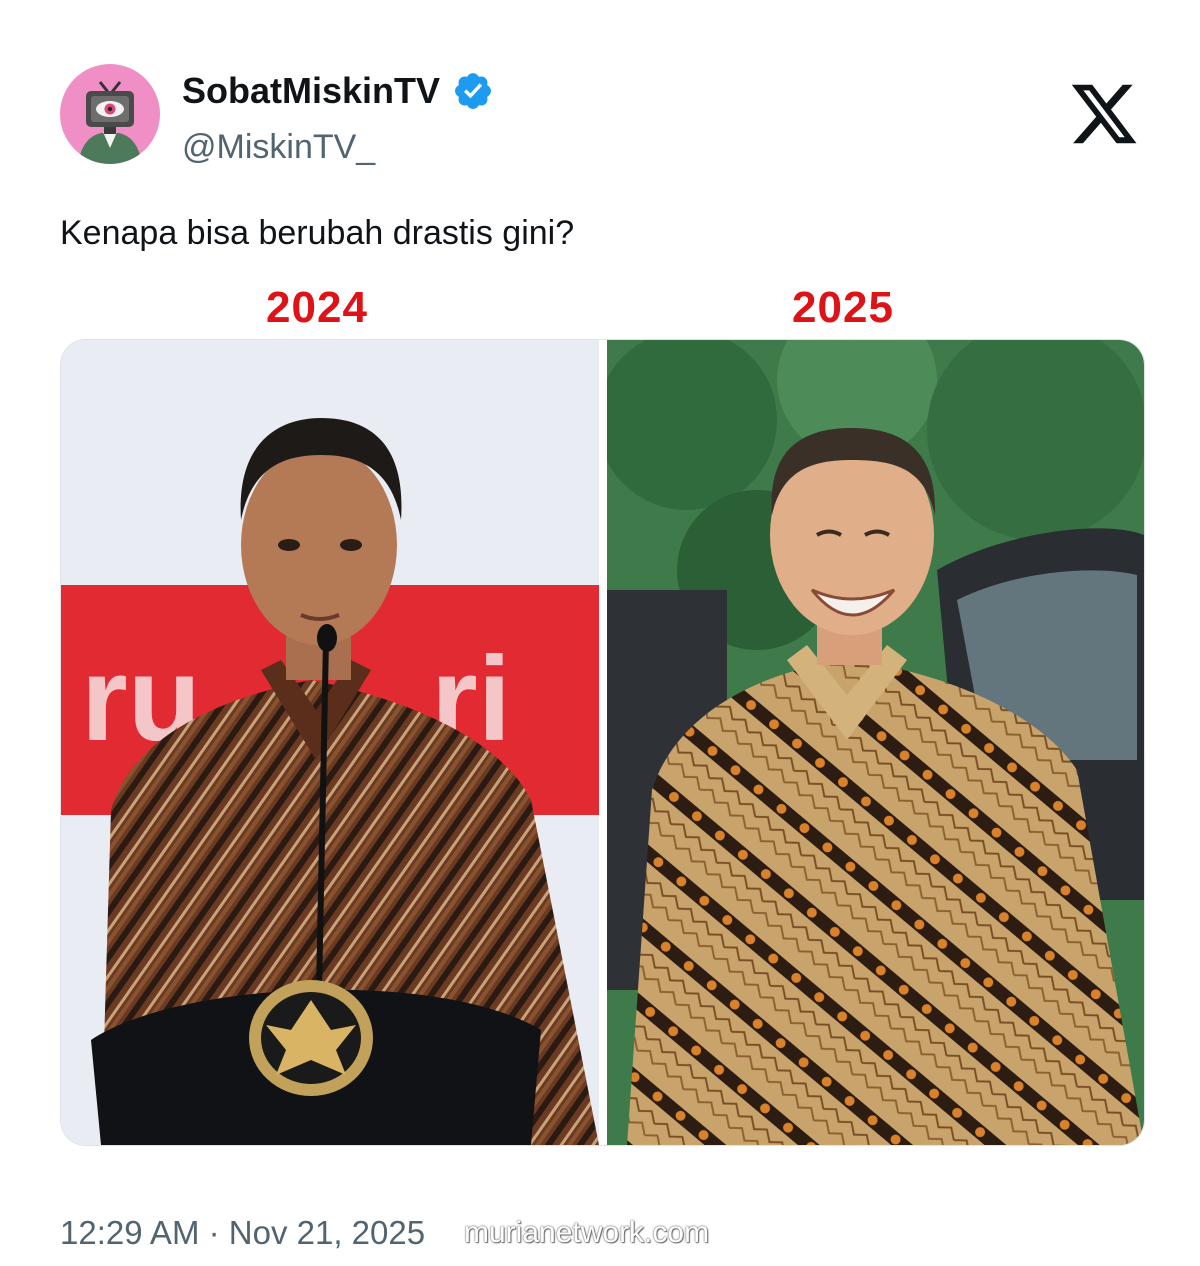  I want to click on tweet-text: Kenapa bisa berubah drastis gini?, so click(317, 233).